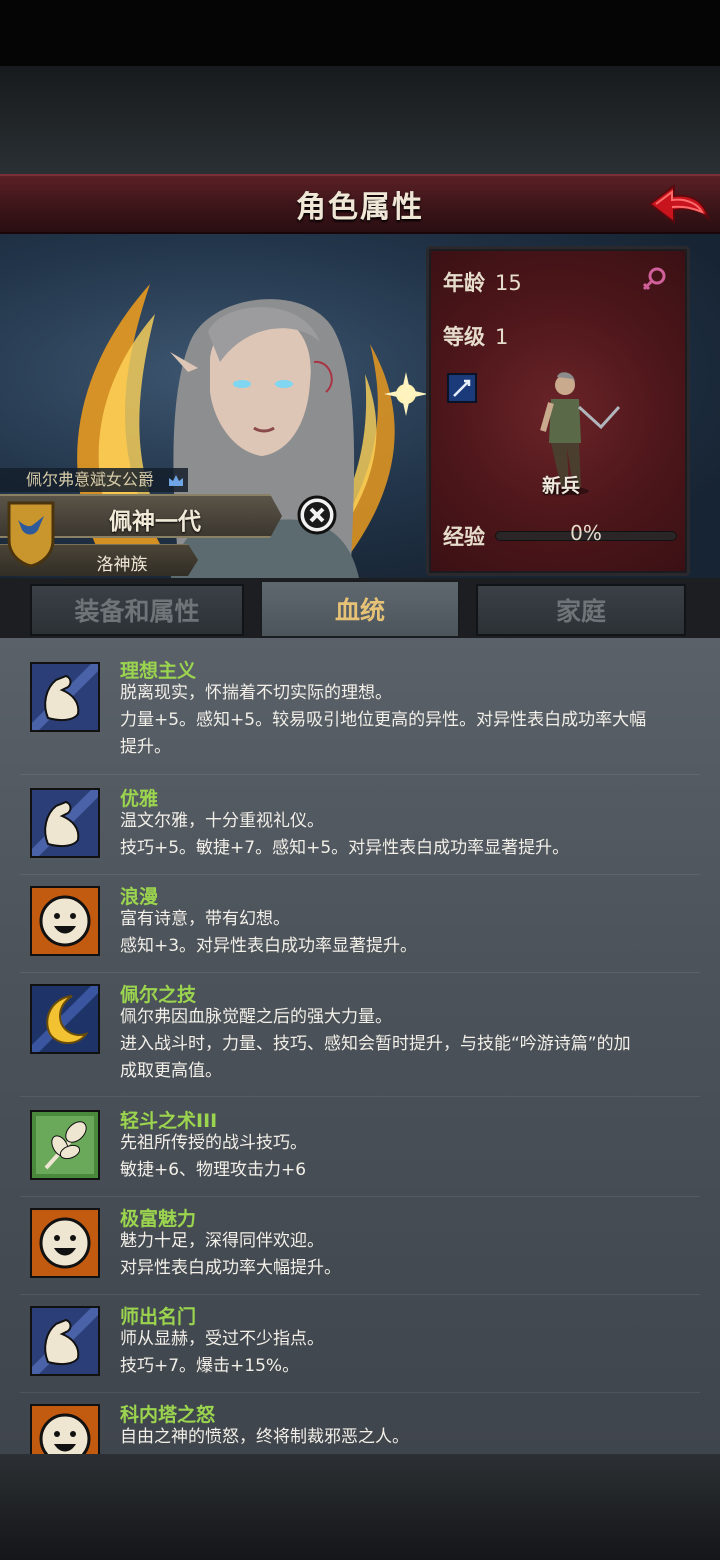 The height and width of the screenshot is (1560, 720). I want to click on trait-effect: 力量+5。感知+5。较易吸引地位更高的异性。对异性表白成功率大幅, so click(383, 720).